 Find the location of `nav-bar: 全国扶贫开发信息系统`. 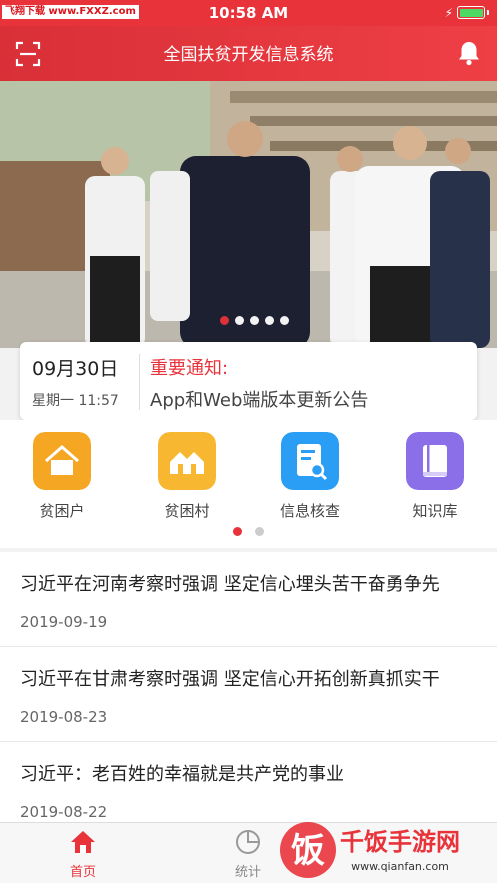

nav-bar: 全国扶贫开发信息系统 is located at coordinates (248, 53).